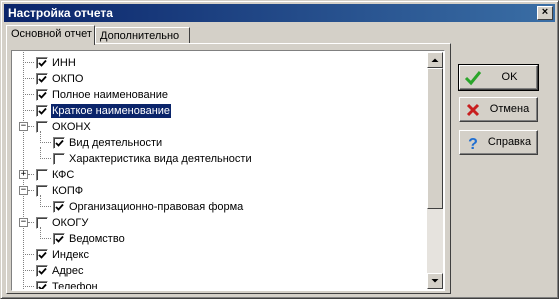 The image size is (559, 299). Describe the element at coordinates (220, 95) in the screenshot. I see `tree-row: Полное наименование` at that location.